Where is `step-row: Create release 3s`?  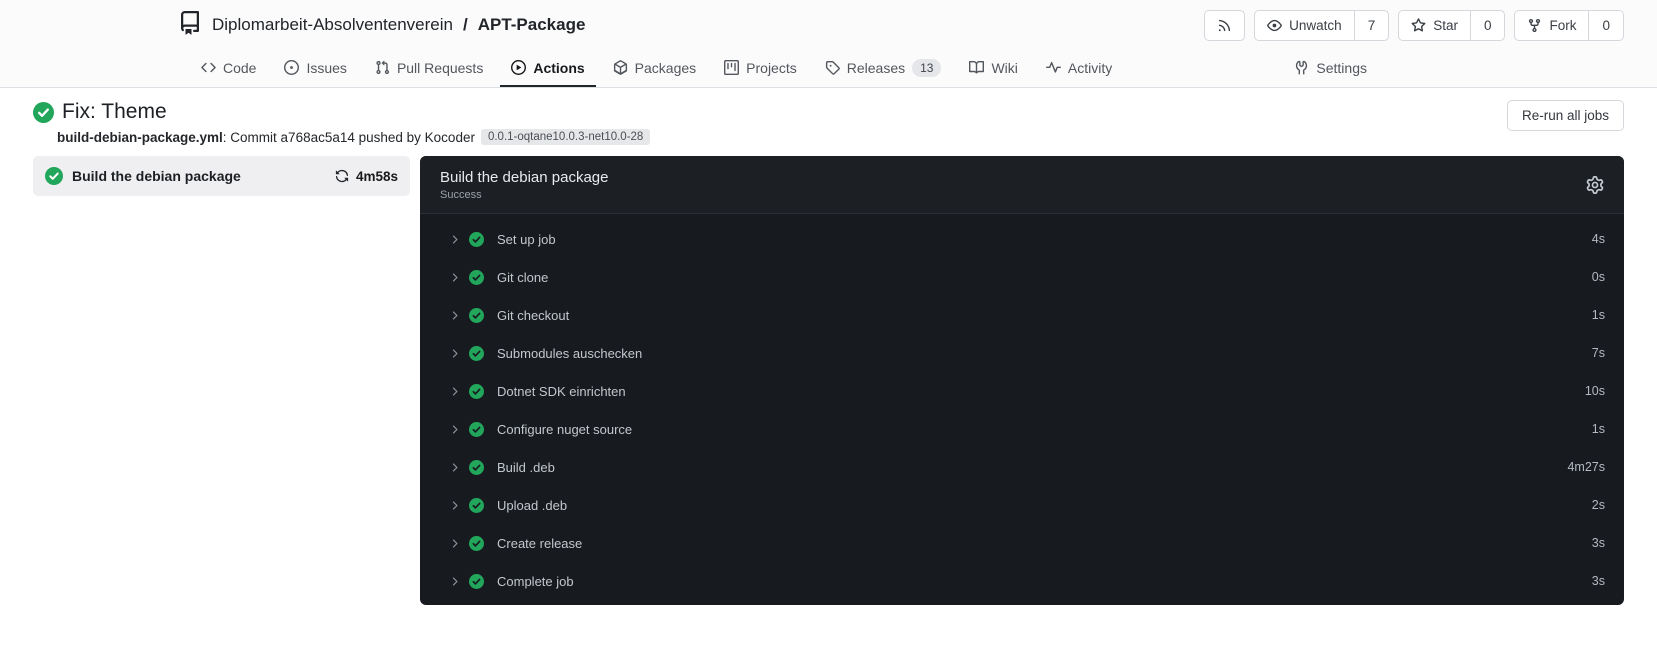 step-row: Create release 3s is located at coordinates (1022, 543).